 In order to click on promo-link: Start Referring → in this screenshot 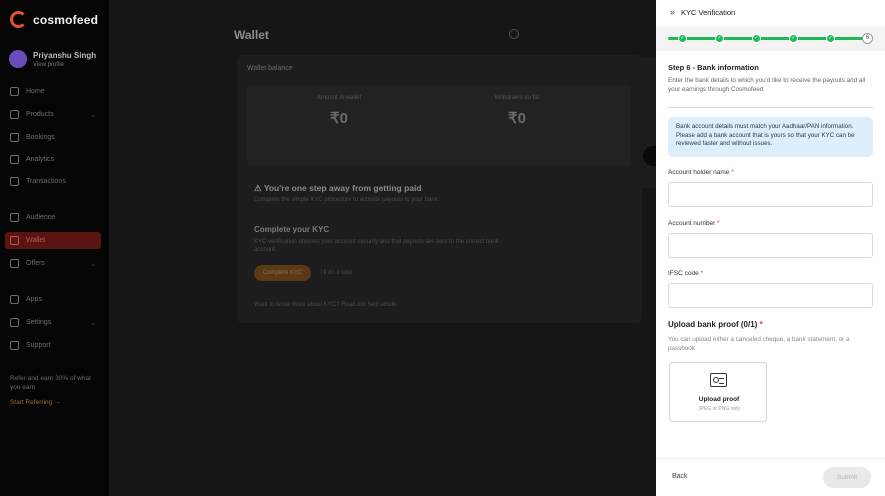, I will do `click(56, 402)`.